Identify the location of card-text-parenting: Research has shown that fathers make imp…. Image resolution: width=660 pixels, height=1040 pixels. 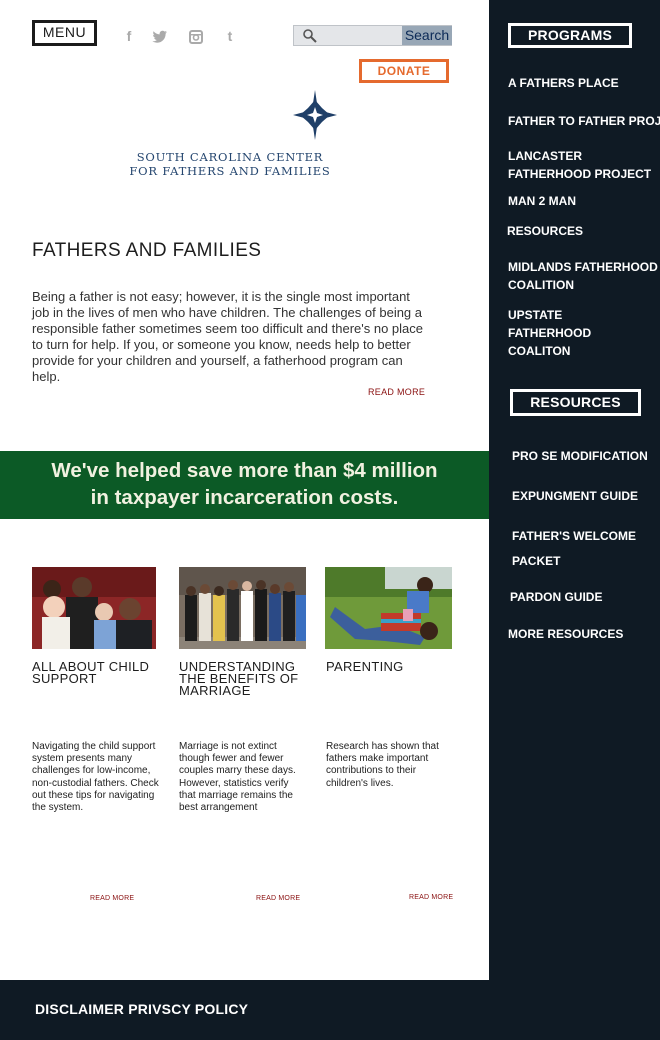
(382, 765).